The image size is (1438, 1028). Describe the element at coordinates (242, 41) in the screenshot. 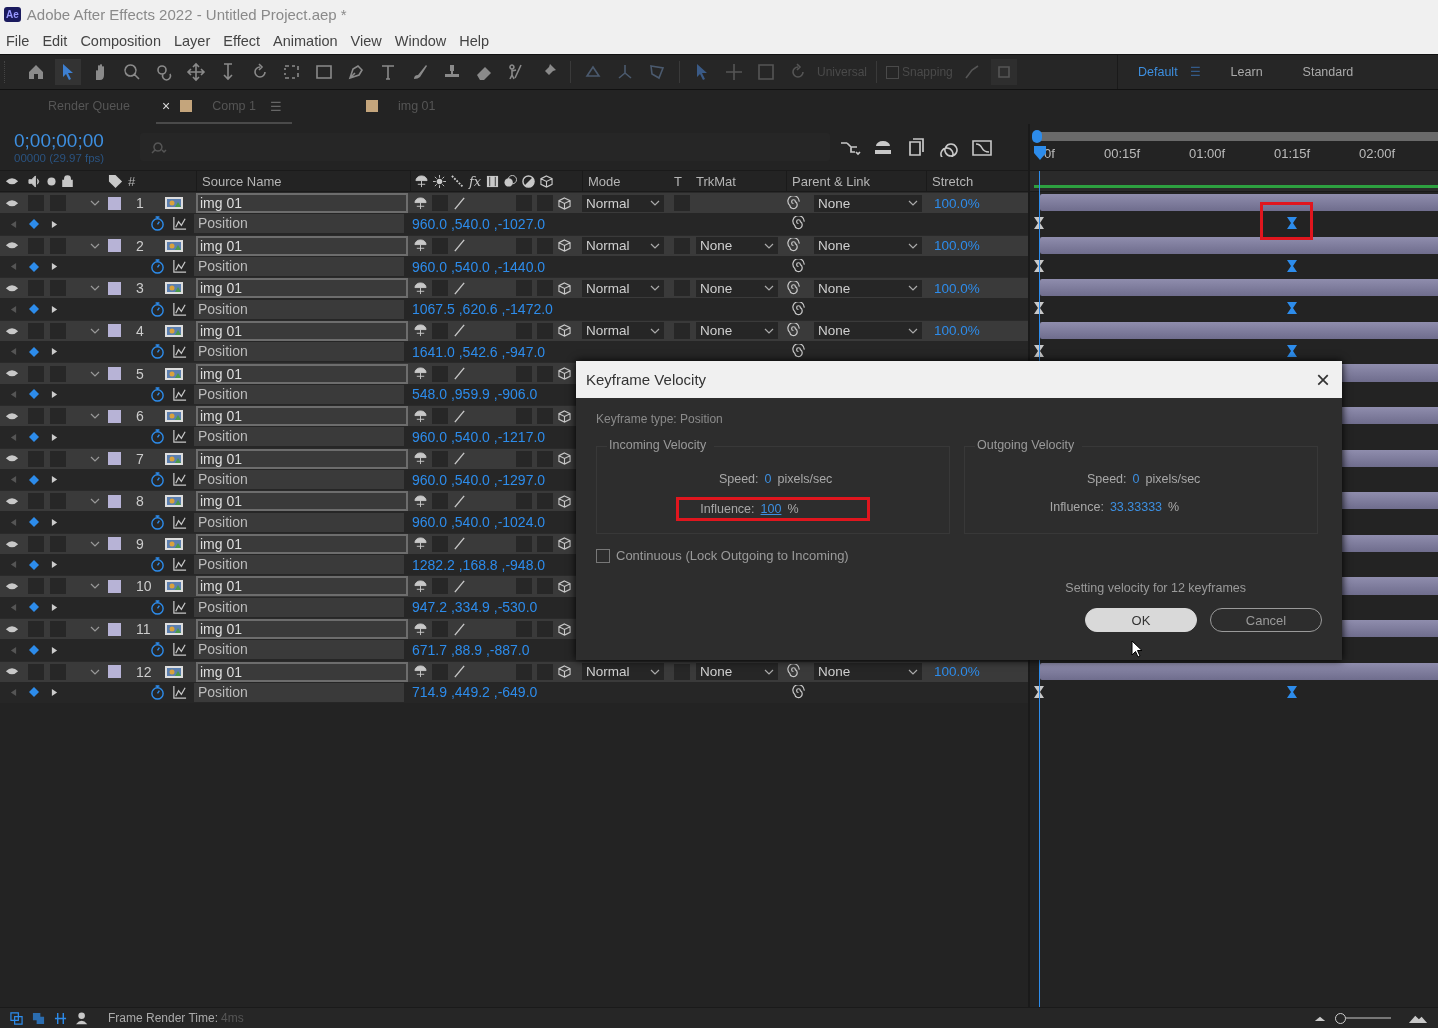

I see `menu-item: Effect` at that location.